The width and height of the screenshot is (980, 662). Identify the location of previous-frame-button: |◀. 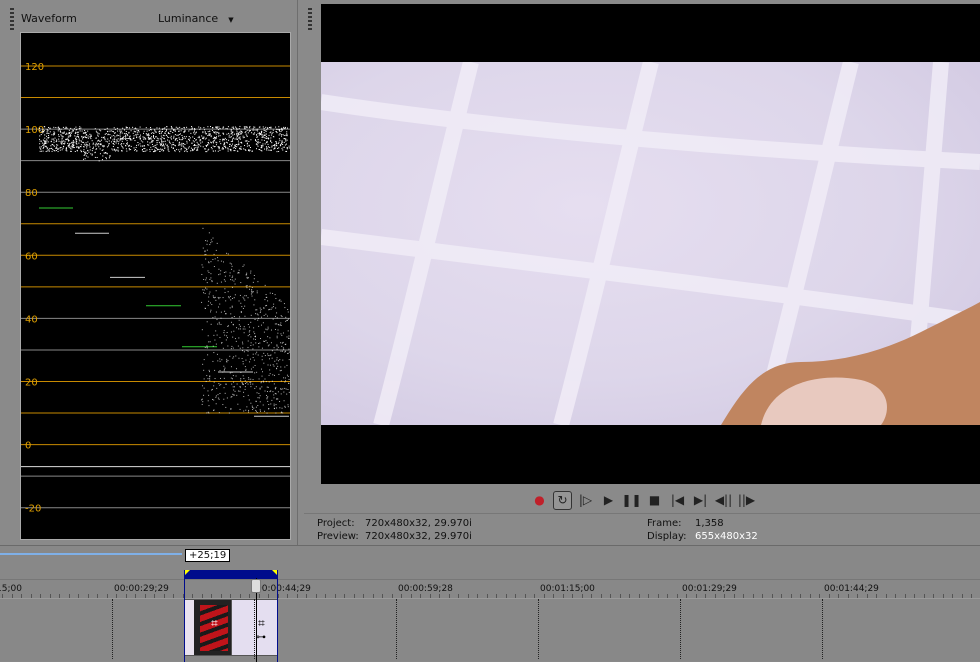
(677, 500).